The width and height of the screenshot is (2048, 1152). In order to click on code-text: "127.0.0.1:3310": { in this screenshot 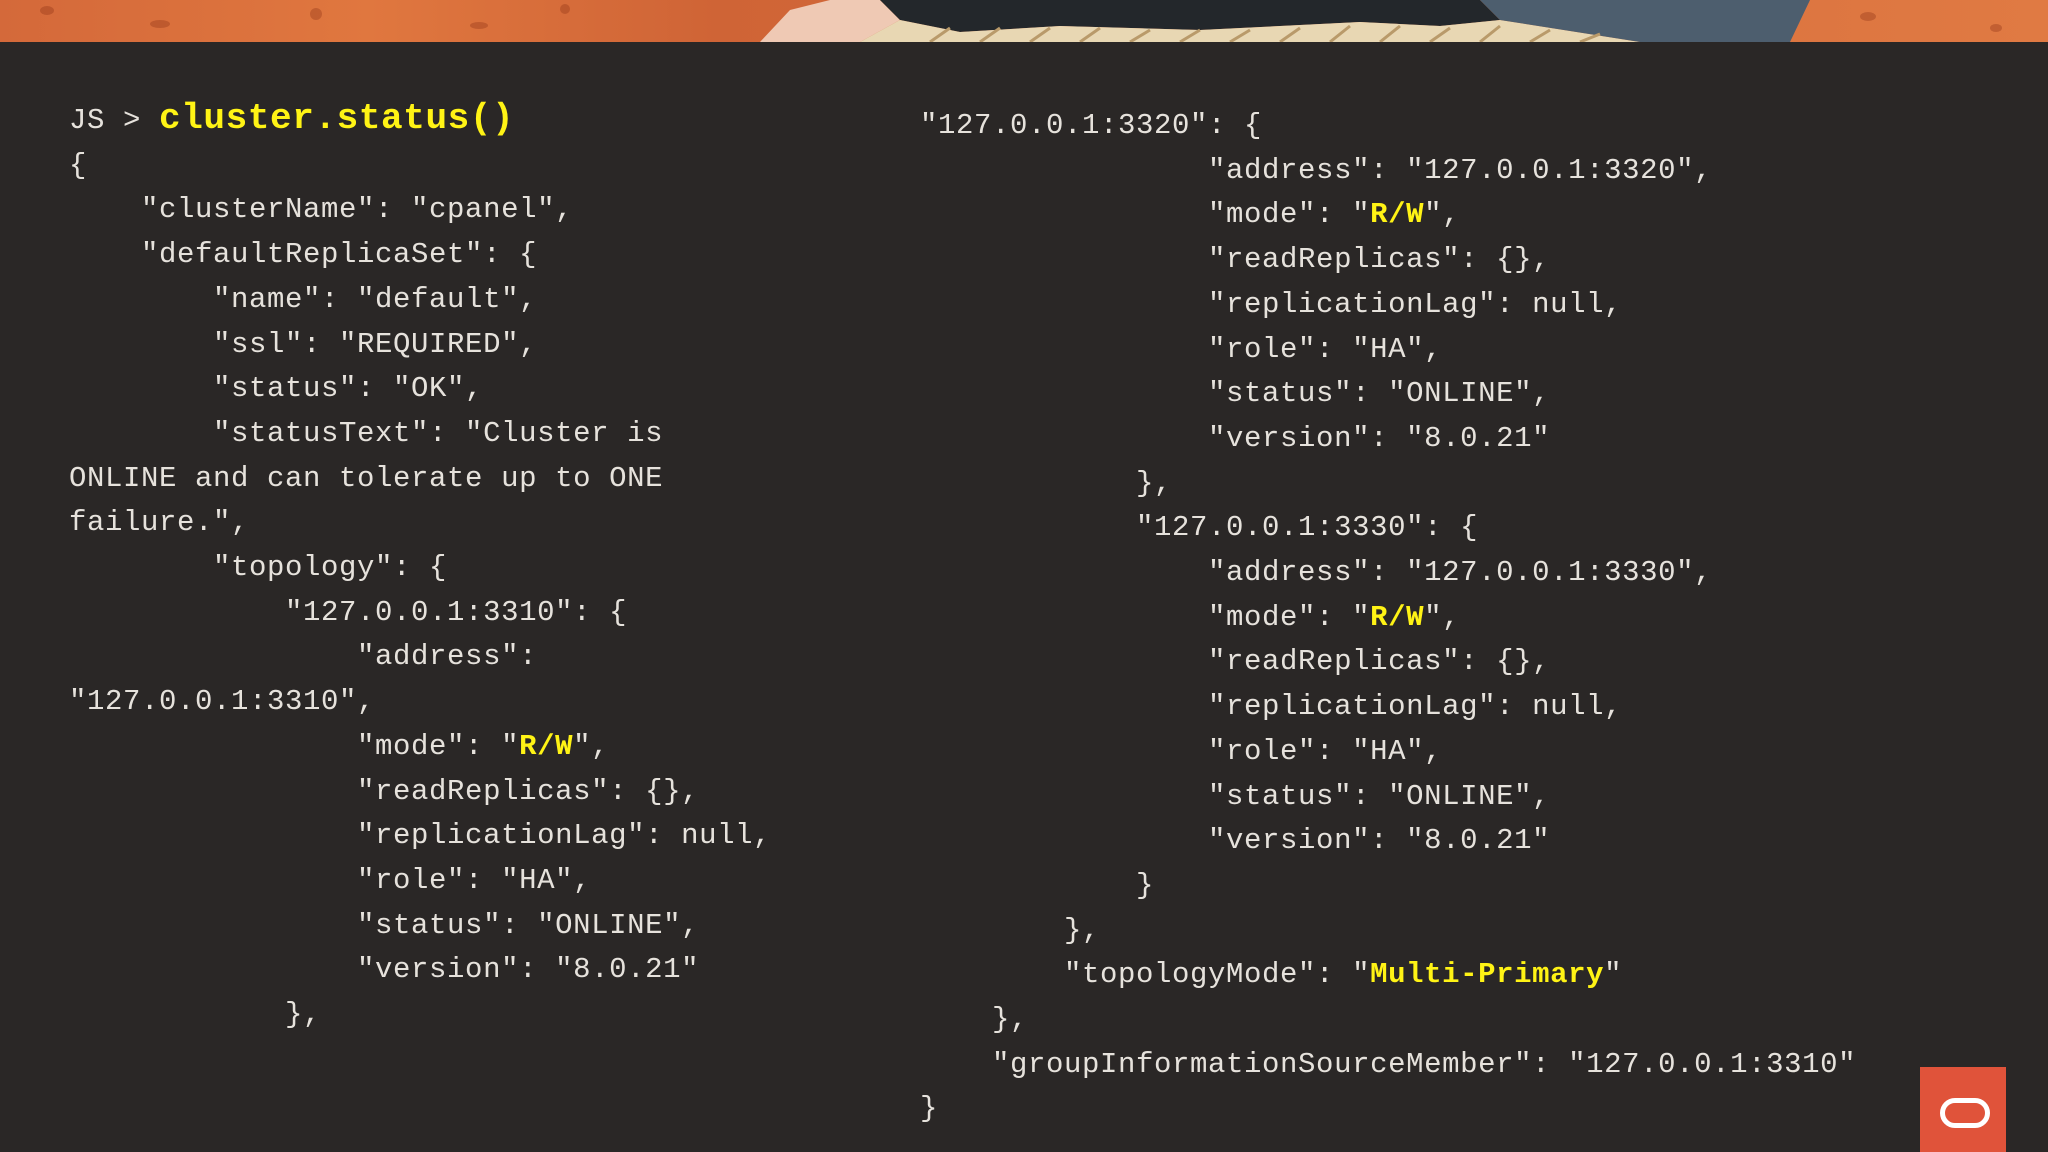, I will do `click(348, 612)`.